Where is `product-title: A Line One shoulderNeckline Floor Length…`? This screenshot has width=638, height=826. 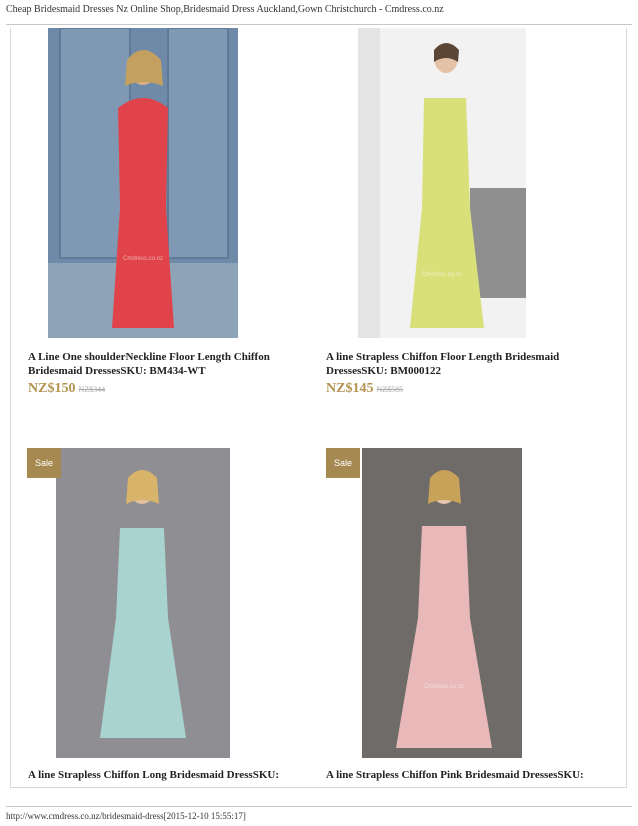 product-title: A Line One shoulderNeckline Floor Length… is located at coordinates (158, 364).